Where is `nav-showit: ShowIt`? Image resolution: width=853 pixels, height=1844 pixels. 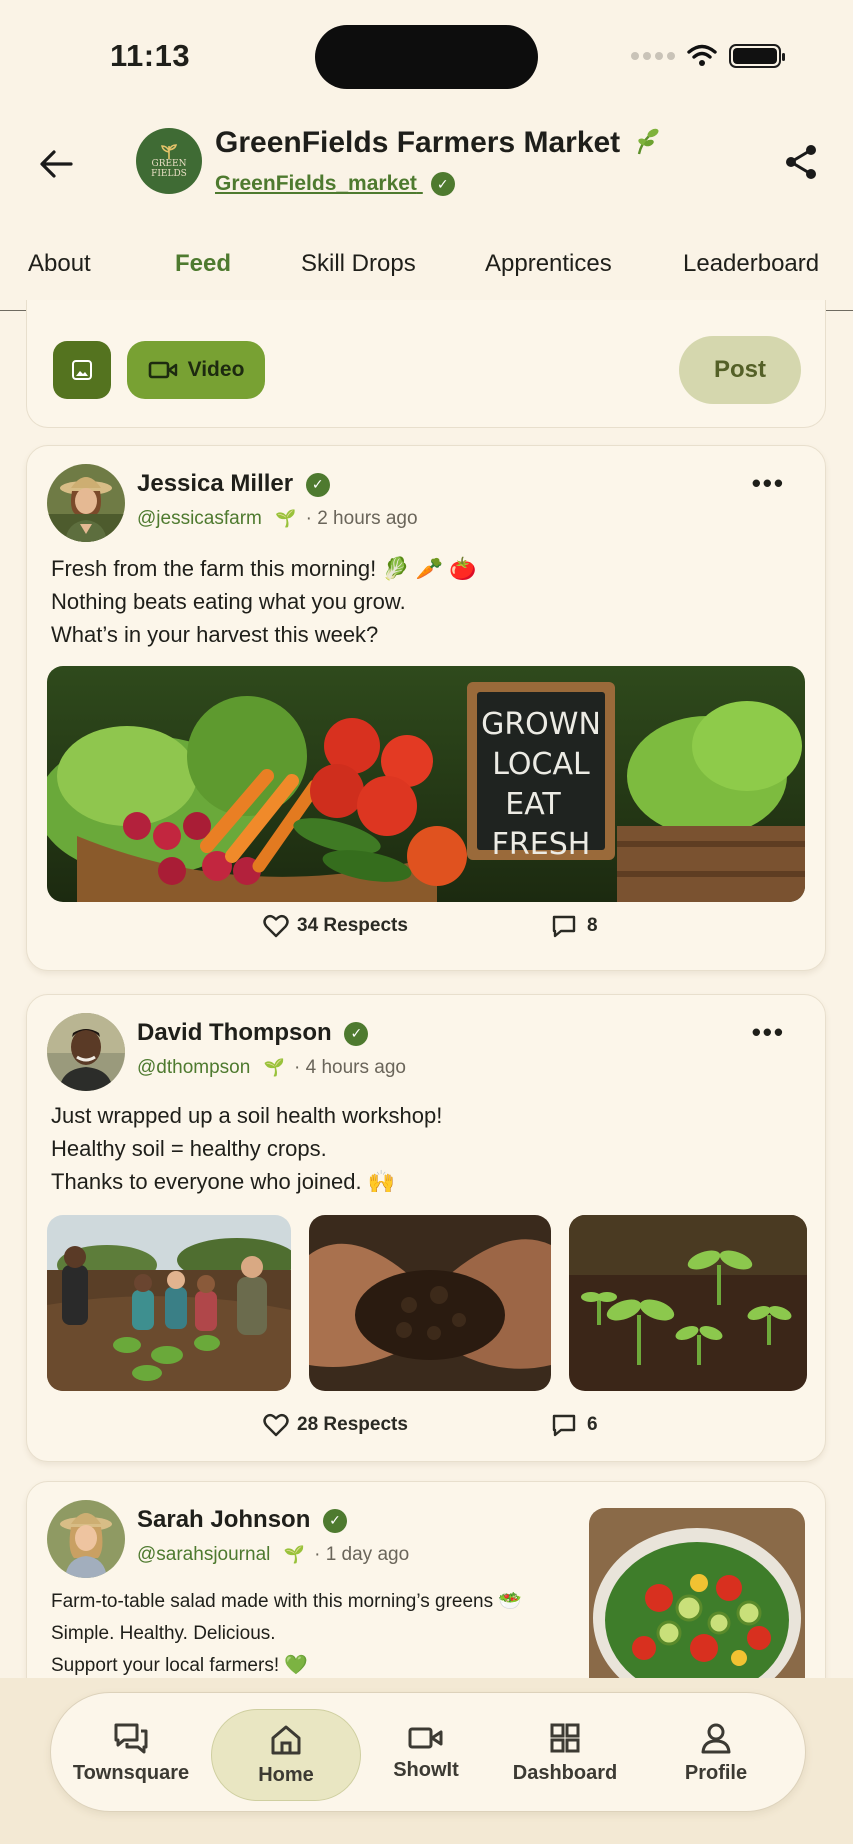 nav-showit: ShowIt is located at coordinates (426, 1753).